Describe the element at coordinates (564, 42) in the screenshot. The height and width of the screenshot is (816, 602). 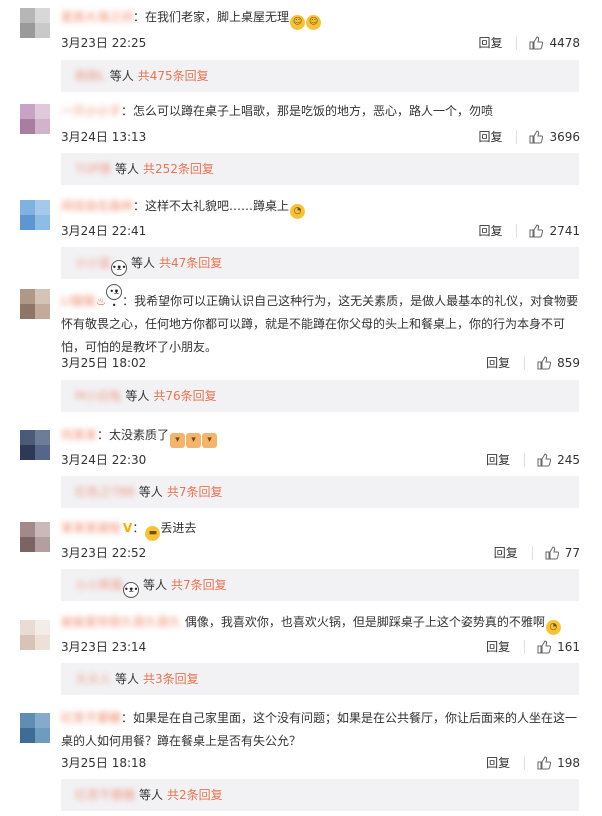
I see `like-count: 4478` at that location.